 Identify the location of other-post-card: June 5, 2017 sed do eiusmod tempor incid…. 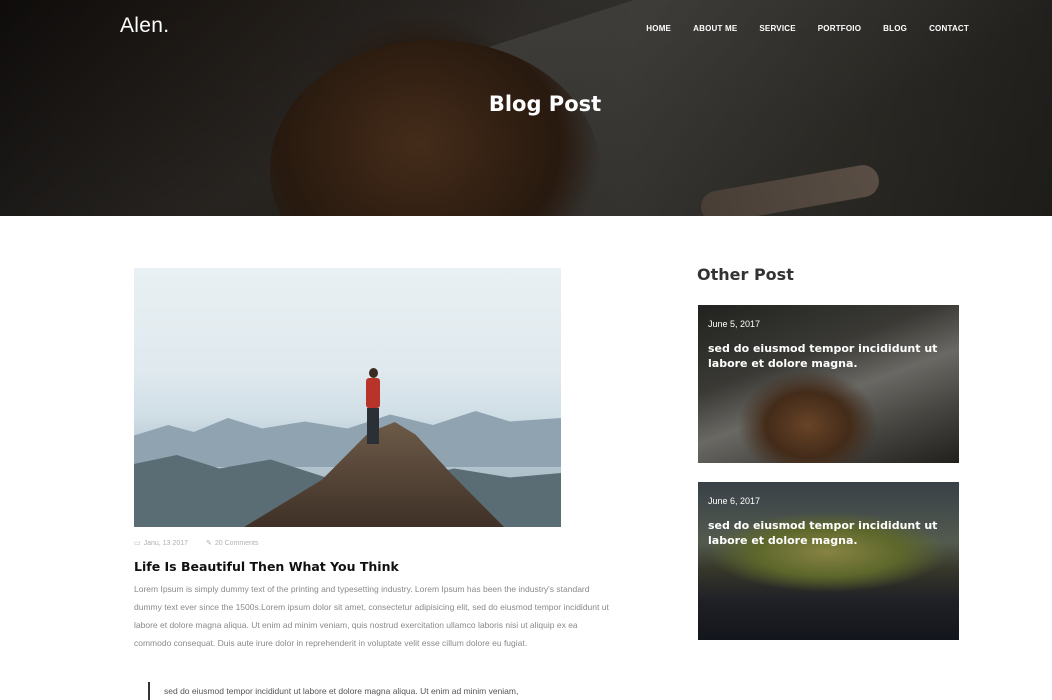
(828, 384).